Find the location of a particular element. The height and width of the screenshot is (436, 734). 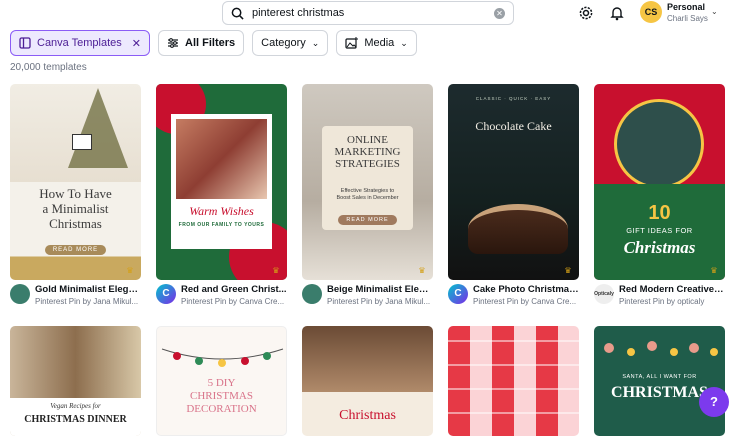

string-lights-icon is located at coordinates (222, 357).